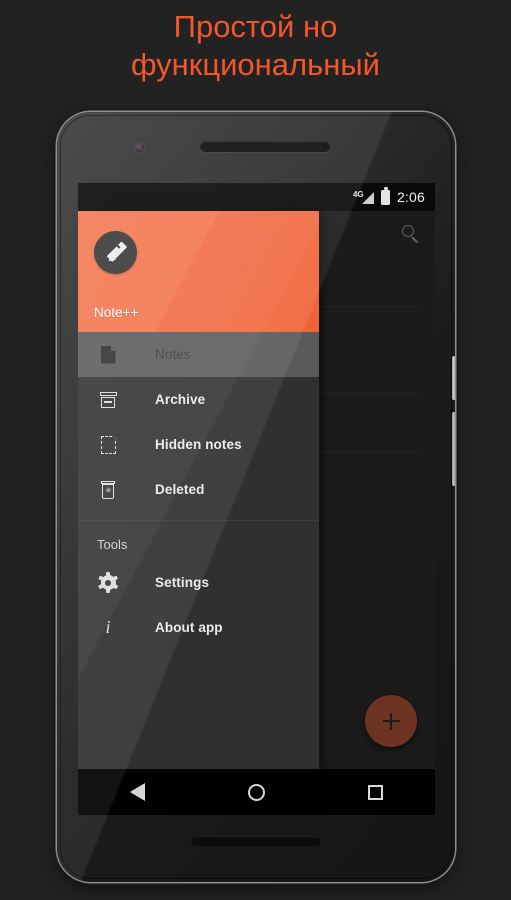 The image size is (511, 900). I want to click on front-camera, so click(139, 147).